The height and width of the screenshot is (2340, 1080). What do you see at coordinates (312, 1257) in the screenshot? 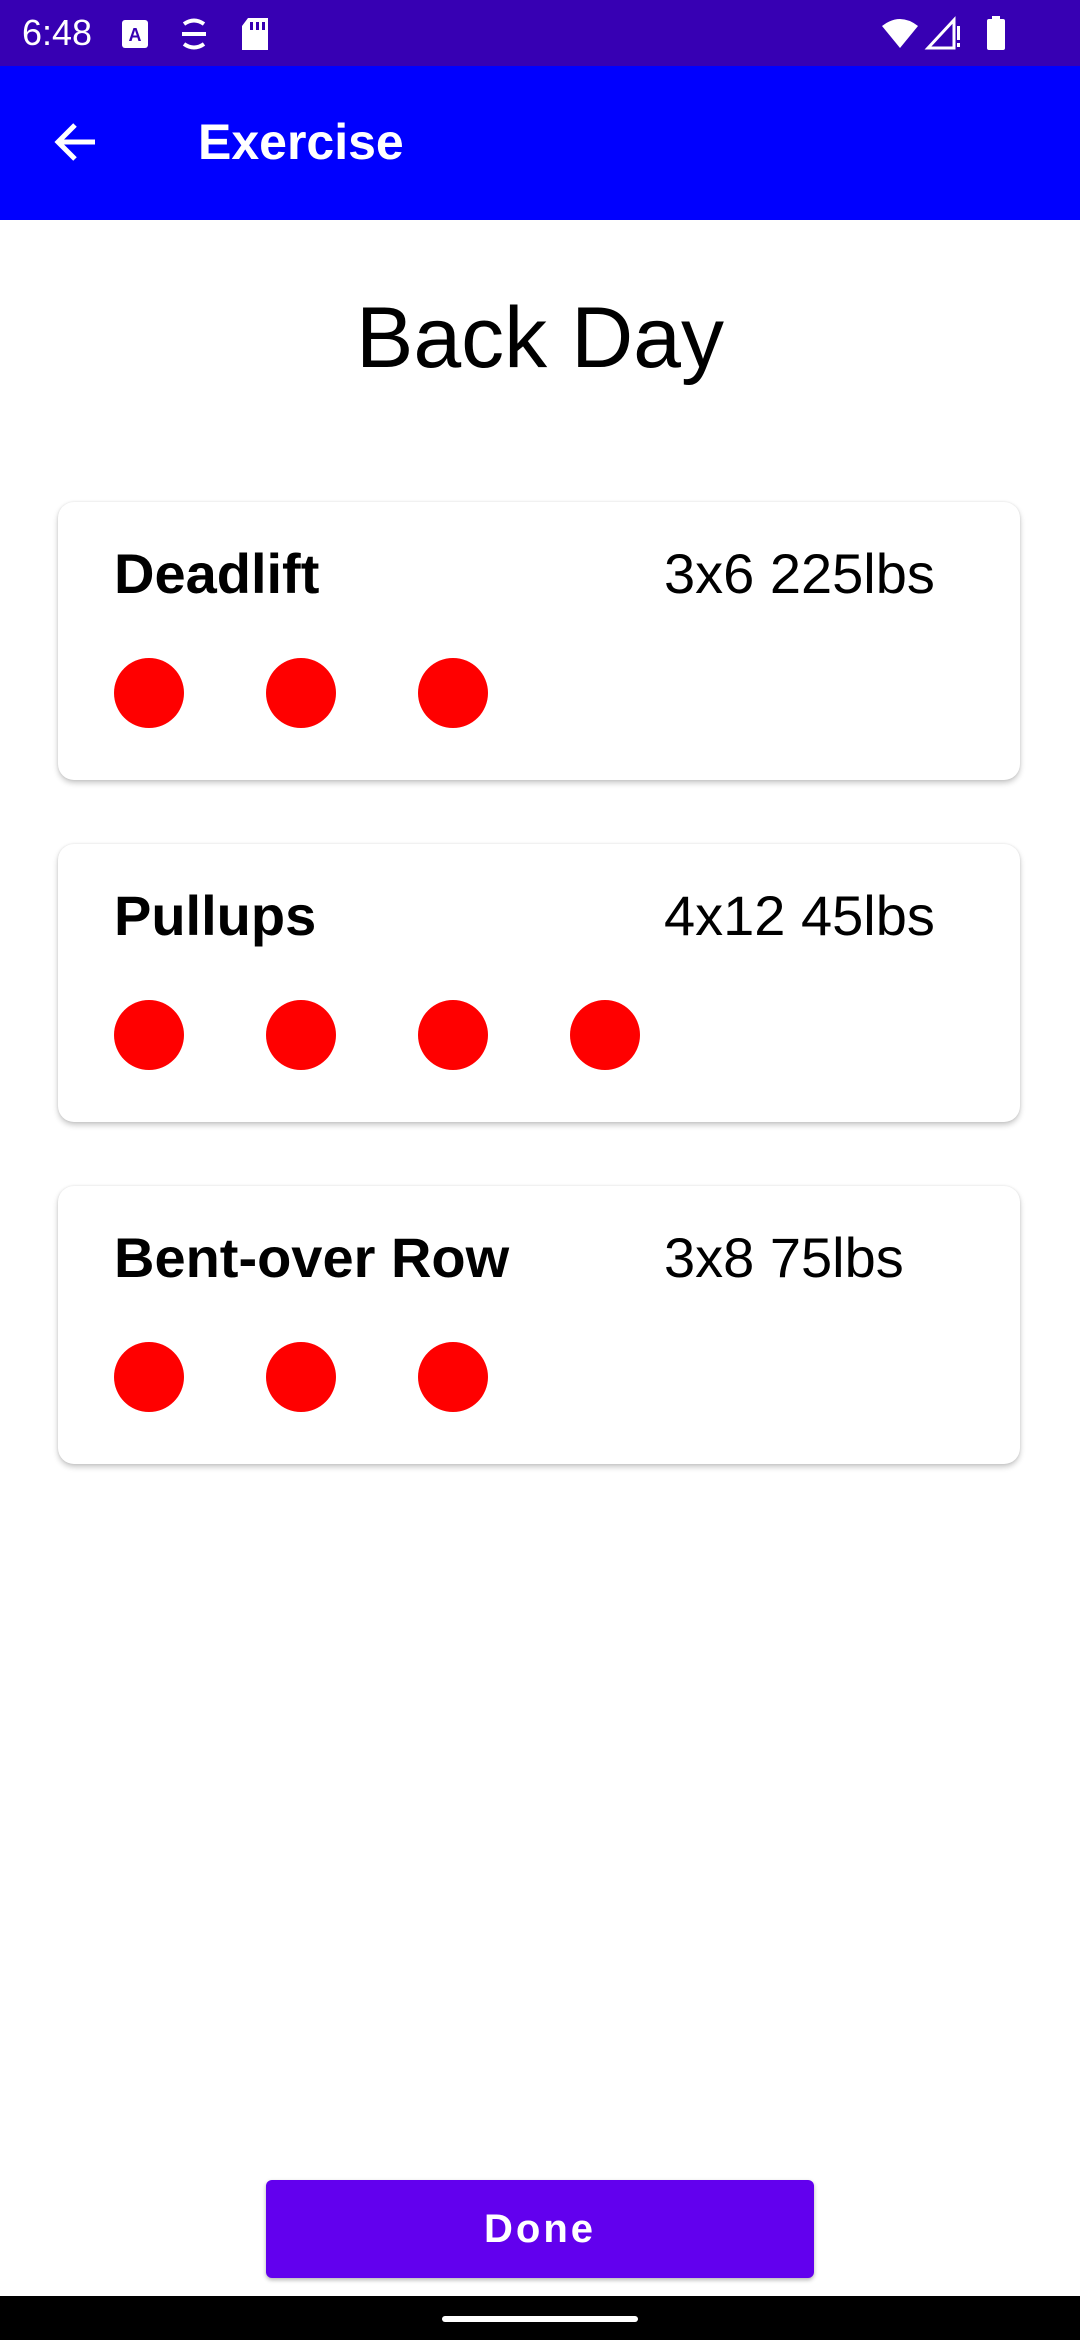
I see `exercise-name: Bent-over Row` at bounding box center [312, 1257].